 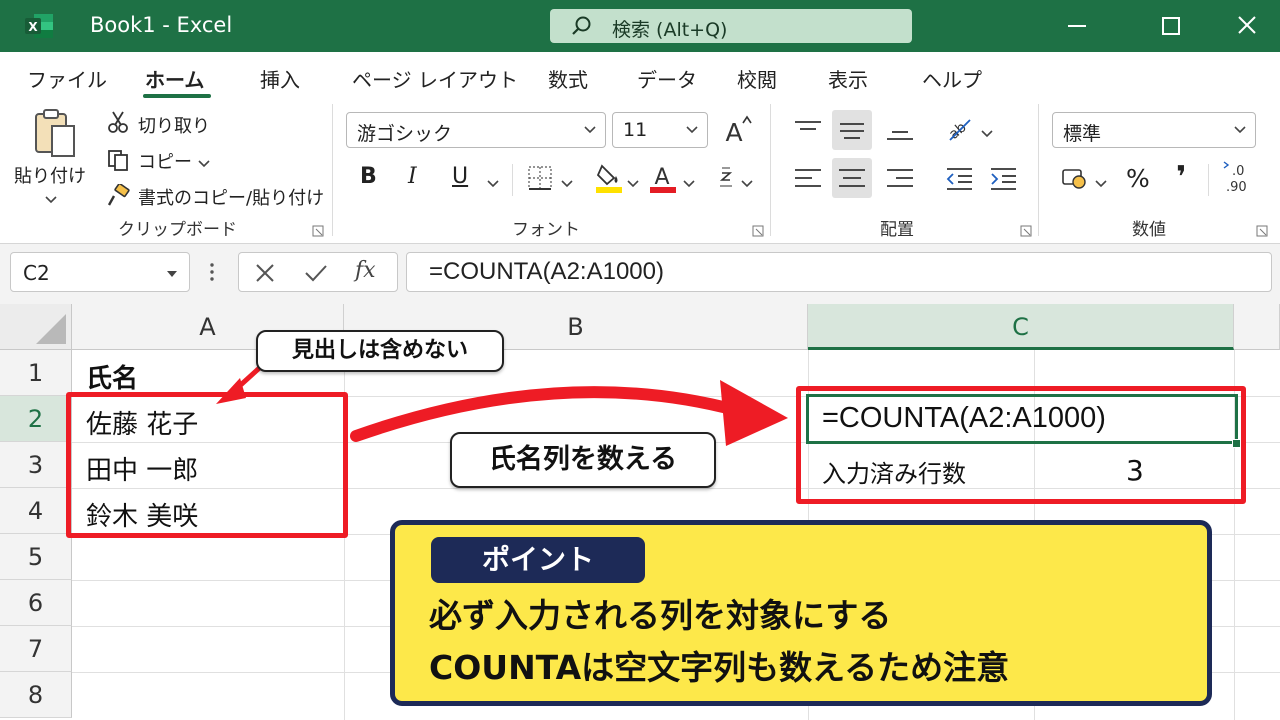 I want to click on curved-arrow-head, so click(x=754, y=413).